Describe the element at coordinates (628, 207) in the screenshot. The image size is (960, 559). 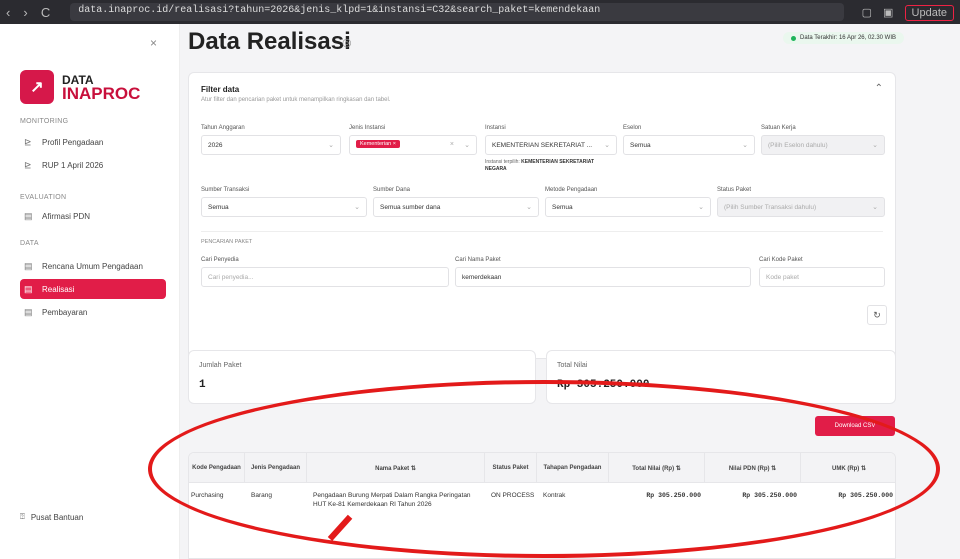
I see `metode-select: Semua ⌄` at that location.